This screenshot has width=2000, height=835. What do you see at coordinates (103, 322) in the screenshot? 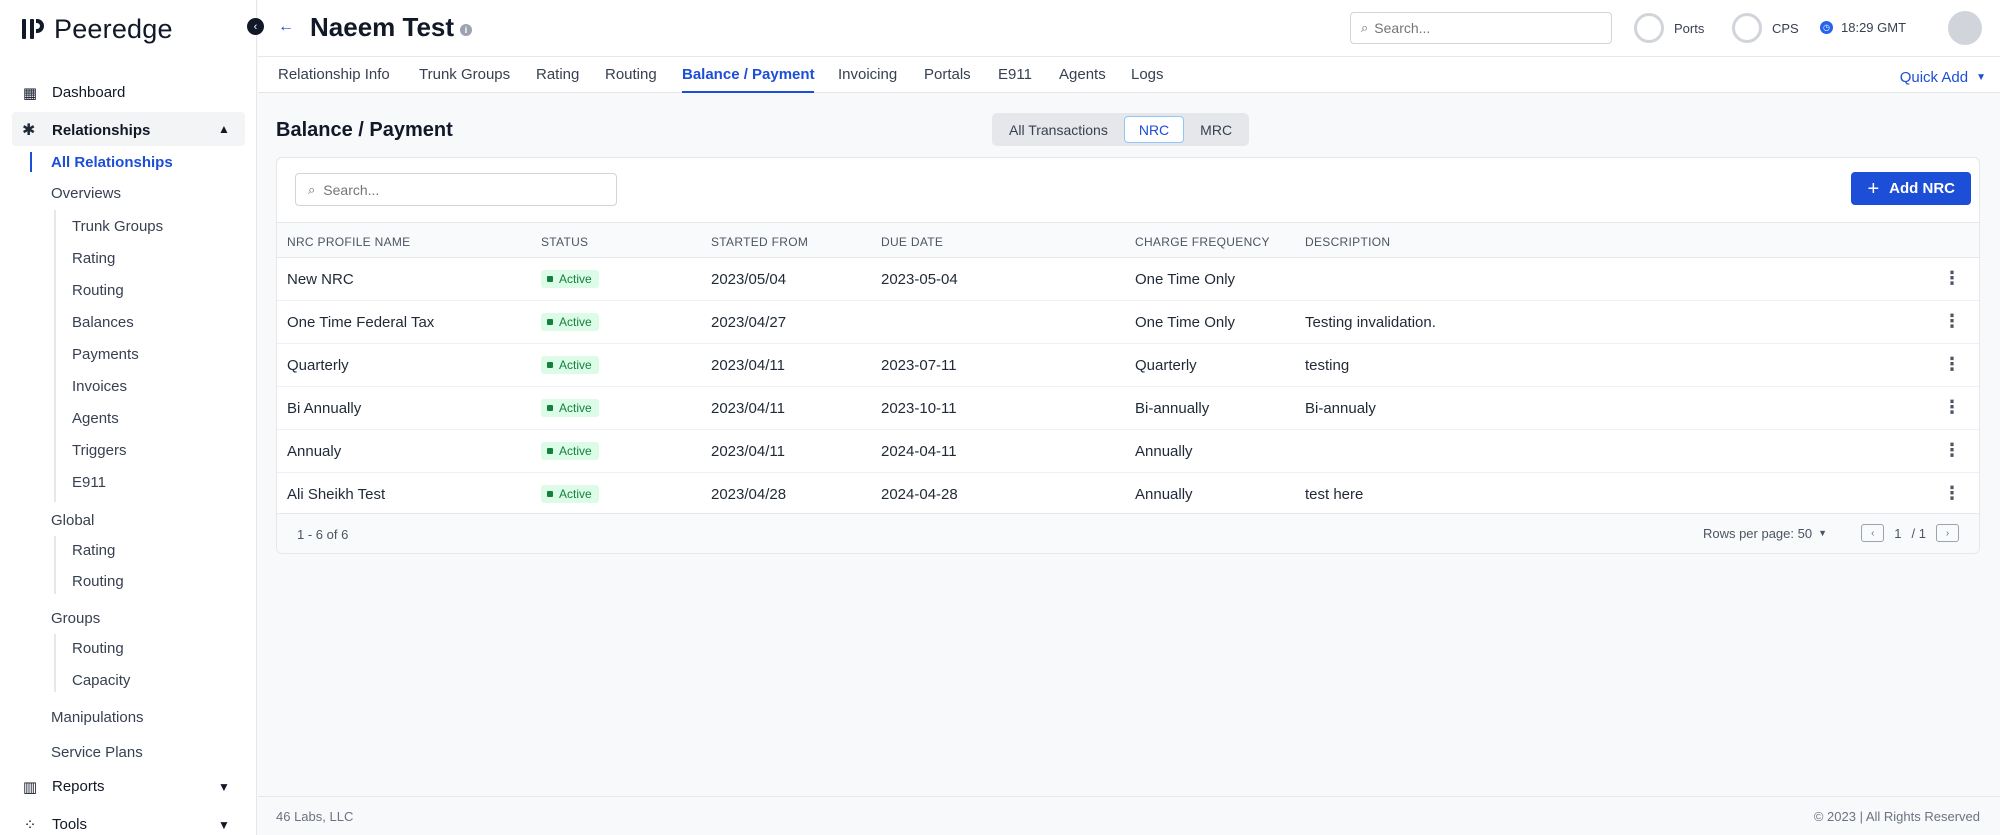
I see `sidebar-item-balances: Balances` at bounding box center [103, 322].